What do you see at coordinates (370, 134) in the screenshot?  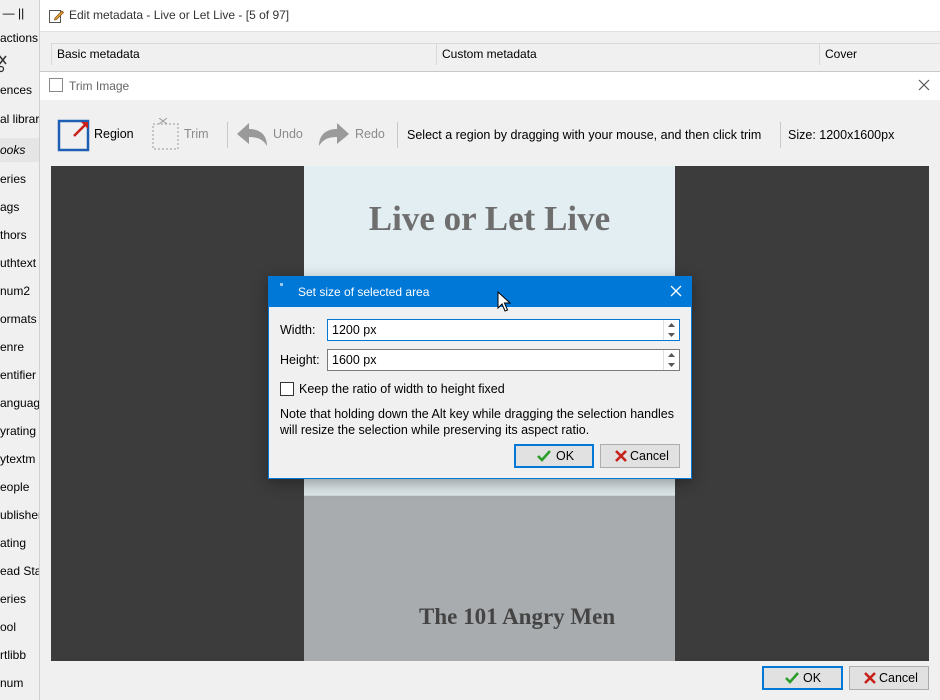 I see `redo-label: Redo` at bounding box center [370, 134].